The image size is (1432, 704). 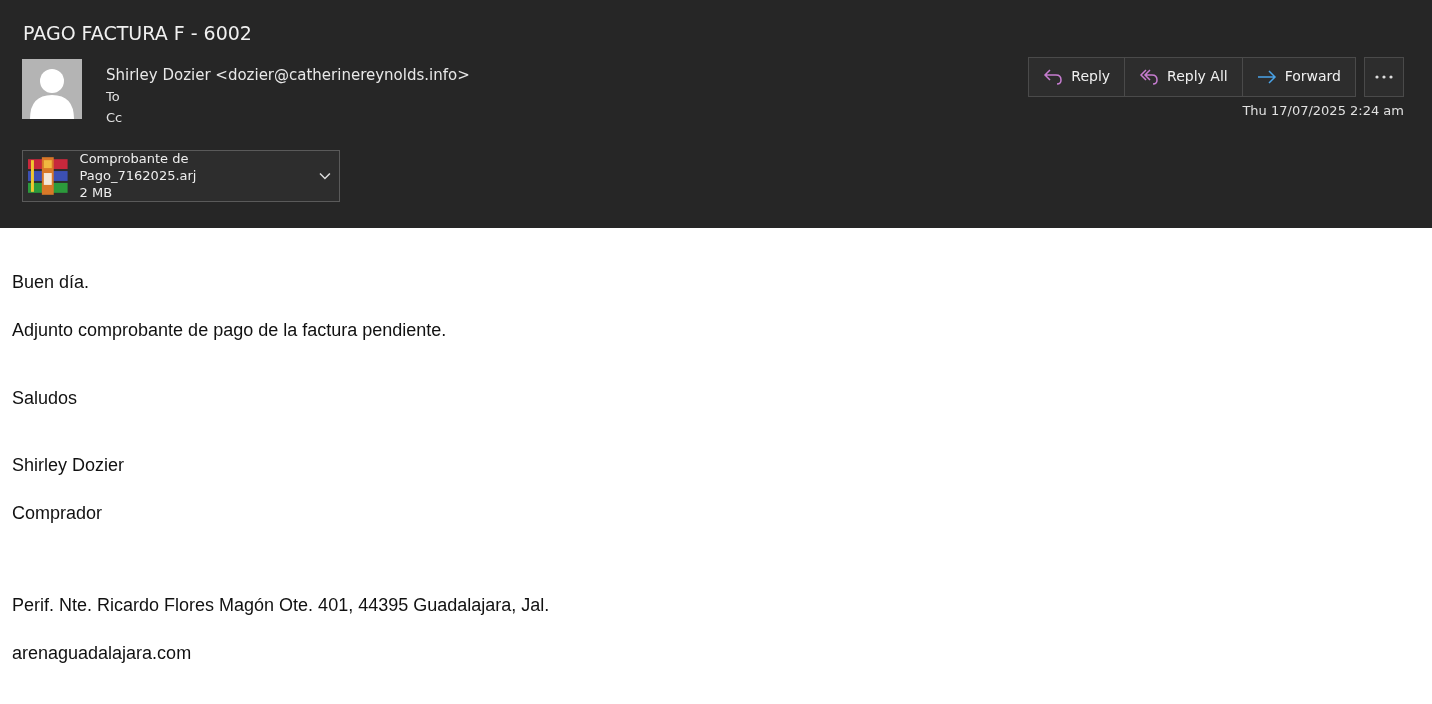 What do you see at coordinates (1298, 76) in the screenshot?
I see `forward-button: Forward` at bounding box center [1298, 76].